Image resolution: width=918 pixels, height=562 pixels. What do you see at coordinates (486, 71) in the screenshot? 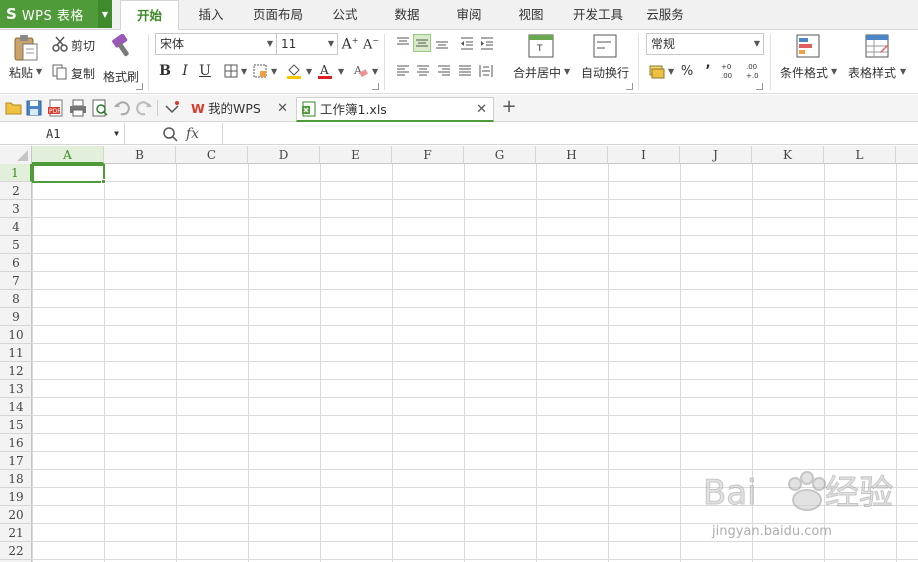
I see `distributed-align-button` at bounding box center [486, 71].